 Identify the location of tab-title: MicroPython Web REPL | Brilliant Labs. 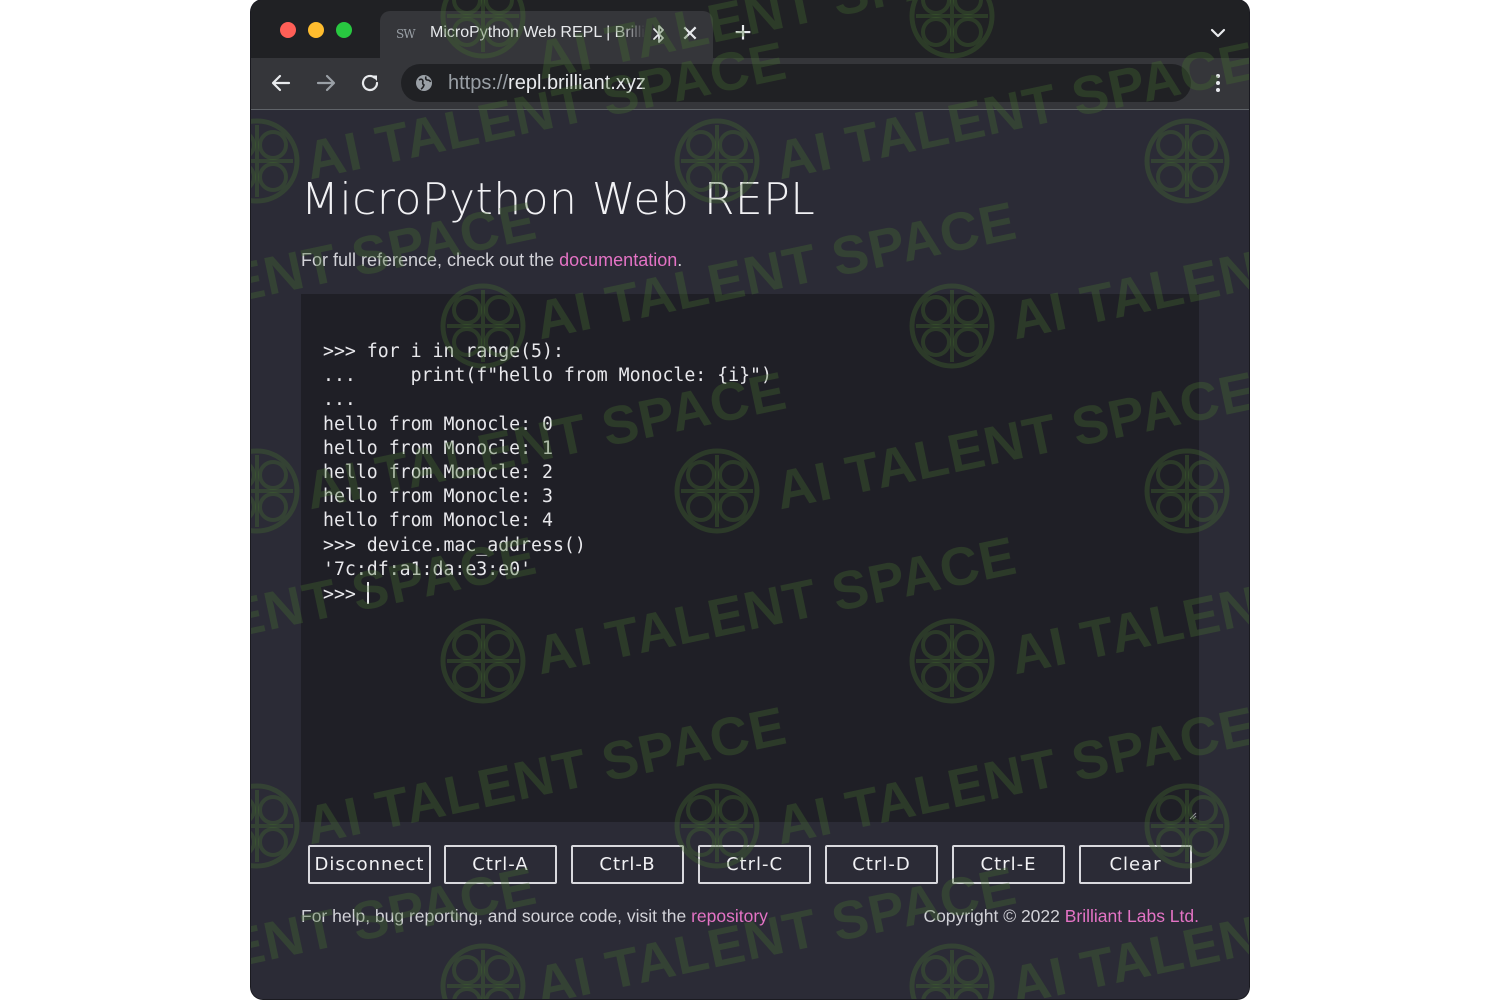
(537, 32).